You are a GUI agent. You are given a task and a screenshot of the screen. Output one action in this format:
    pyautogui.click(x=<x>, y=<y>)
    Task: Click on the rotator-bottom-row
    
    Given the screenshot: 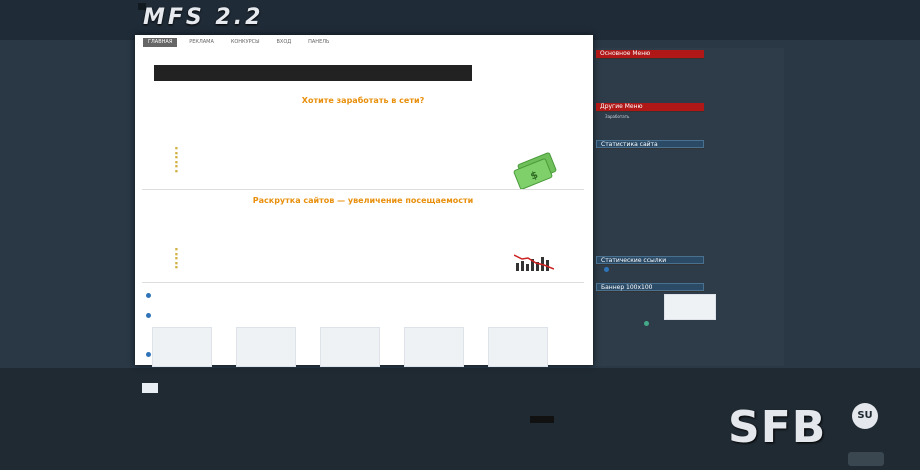 What is the action you would take?
    pyautogui.click(x=366, y=354)
    